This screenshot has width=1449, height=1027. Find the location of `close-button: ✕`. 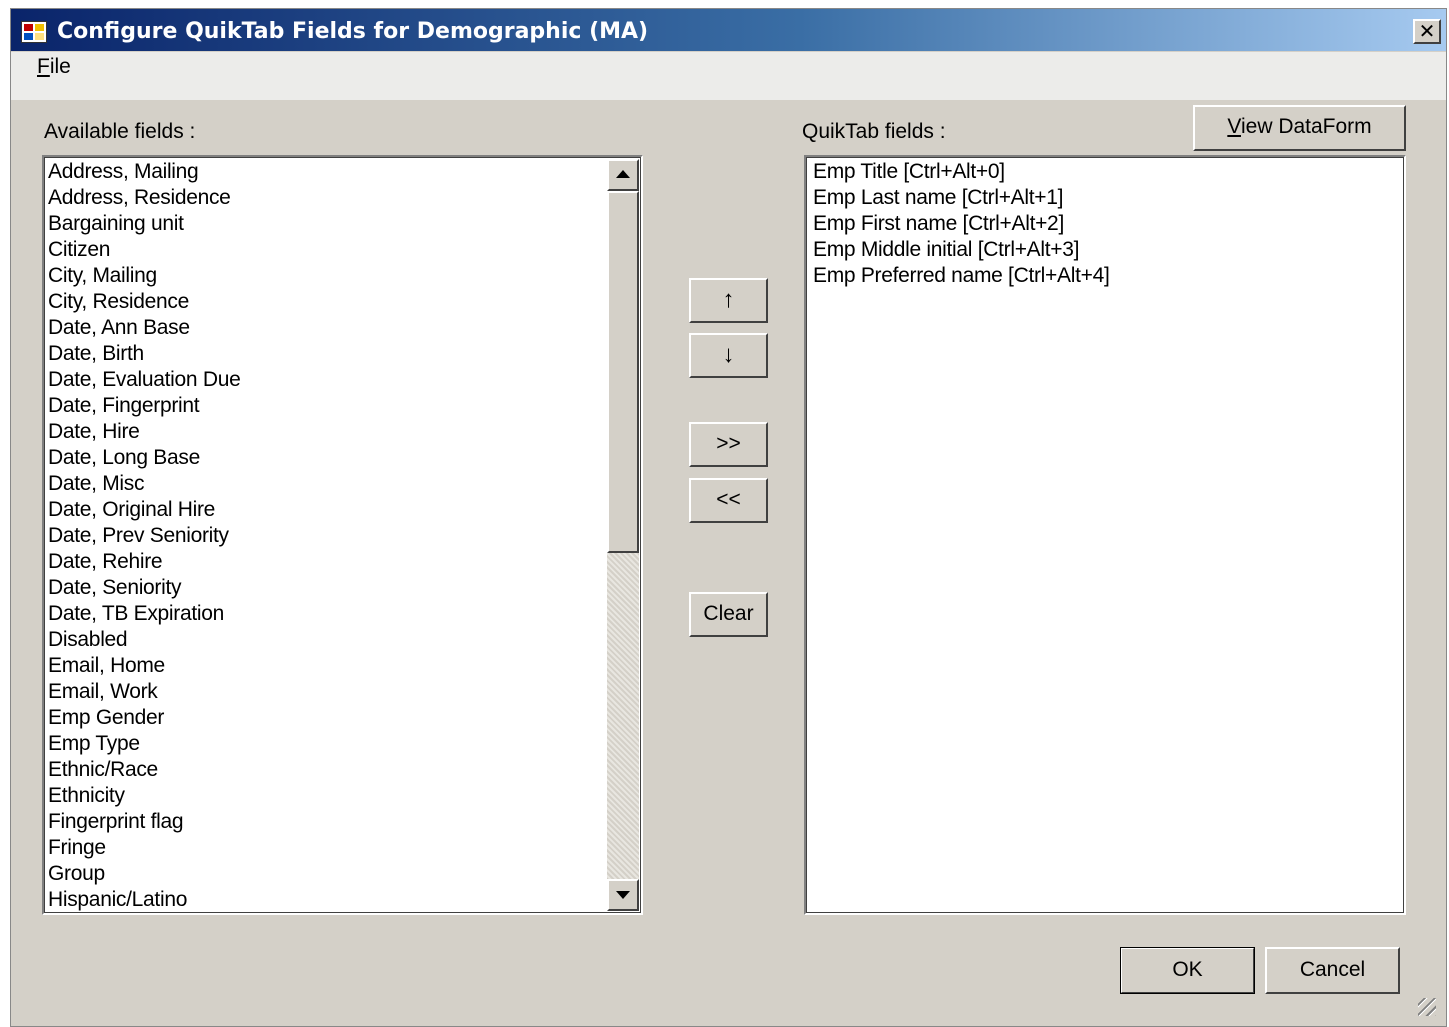

close-button: ✕ is located at coordinates (1427, 31).